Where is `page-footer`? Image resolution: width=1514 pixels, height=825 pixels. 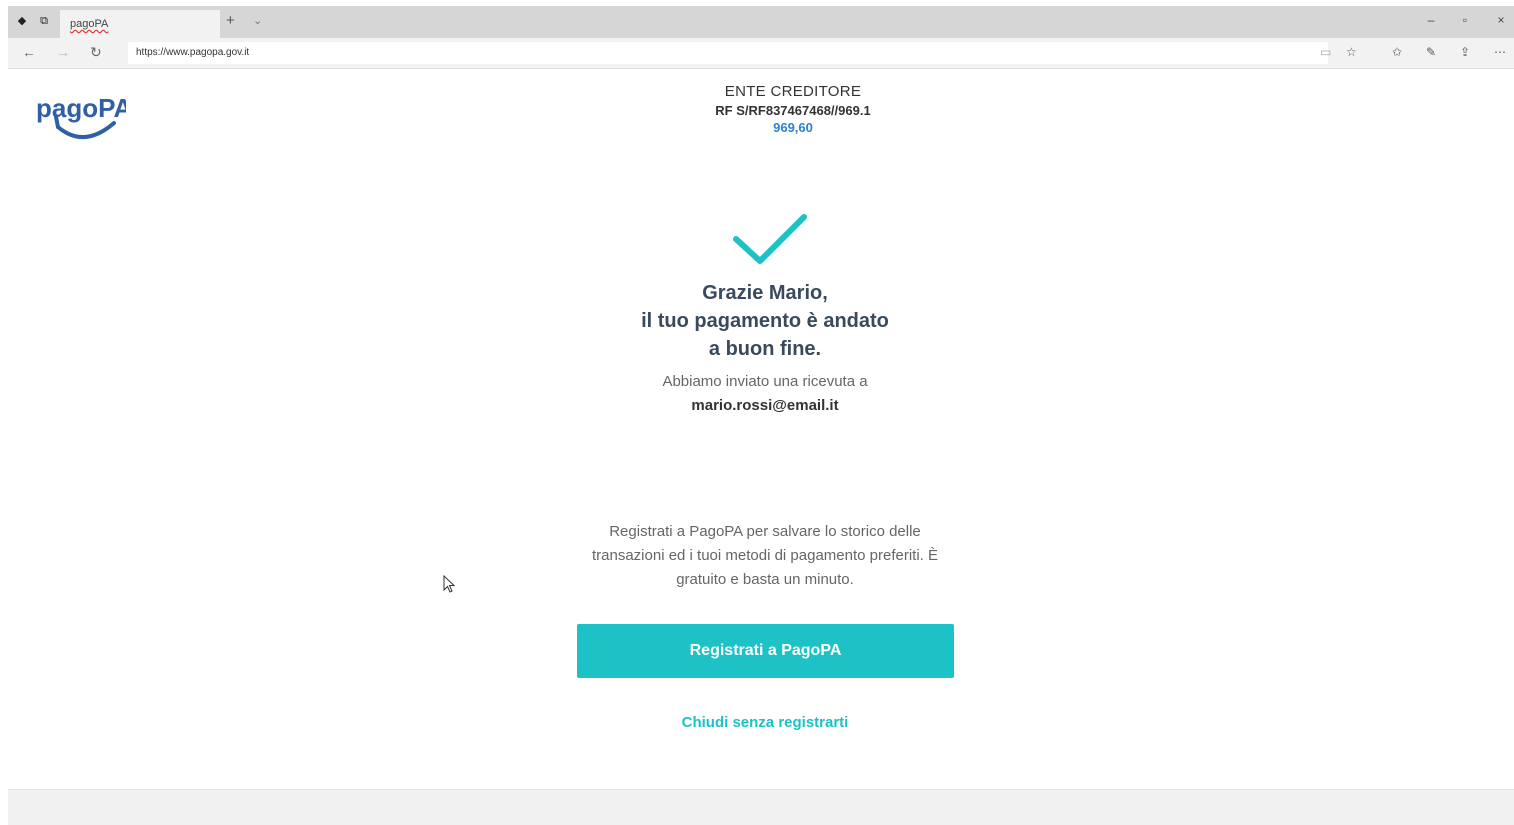
page-footer is located at coordinates (761, 807).